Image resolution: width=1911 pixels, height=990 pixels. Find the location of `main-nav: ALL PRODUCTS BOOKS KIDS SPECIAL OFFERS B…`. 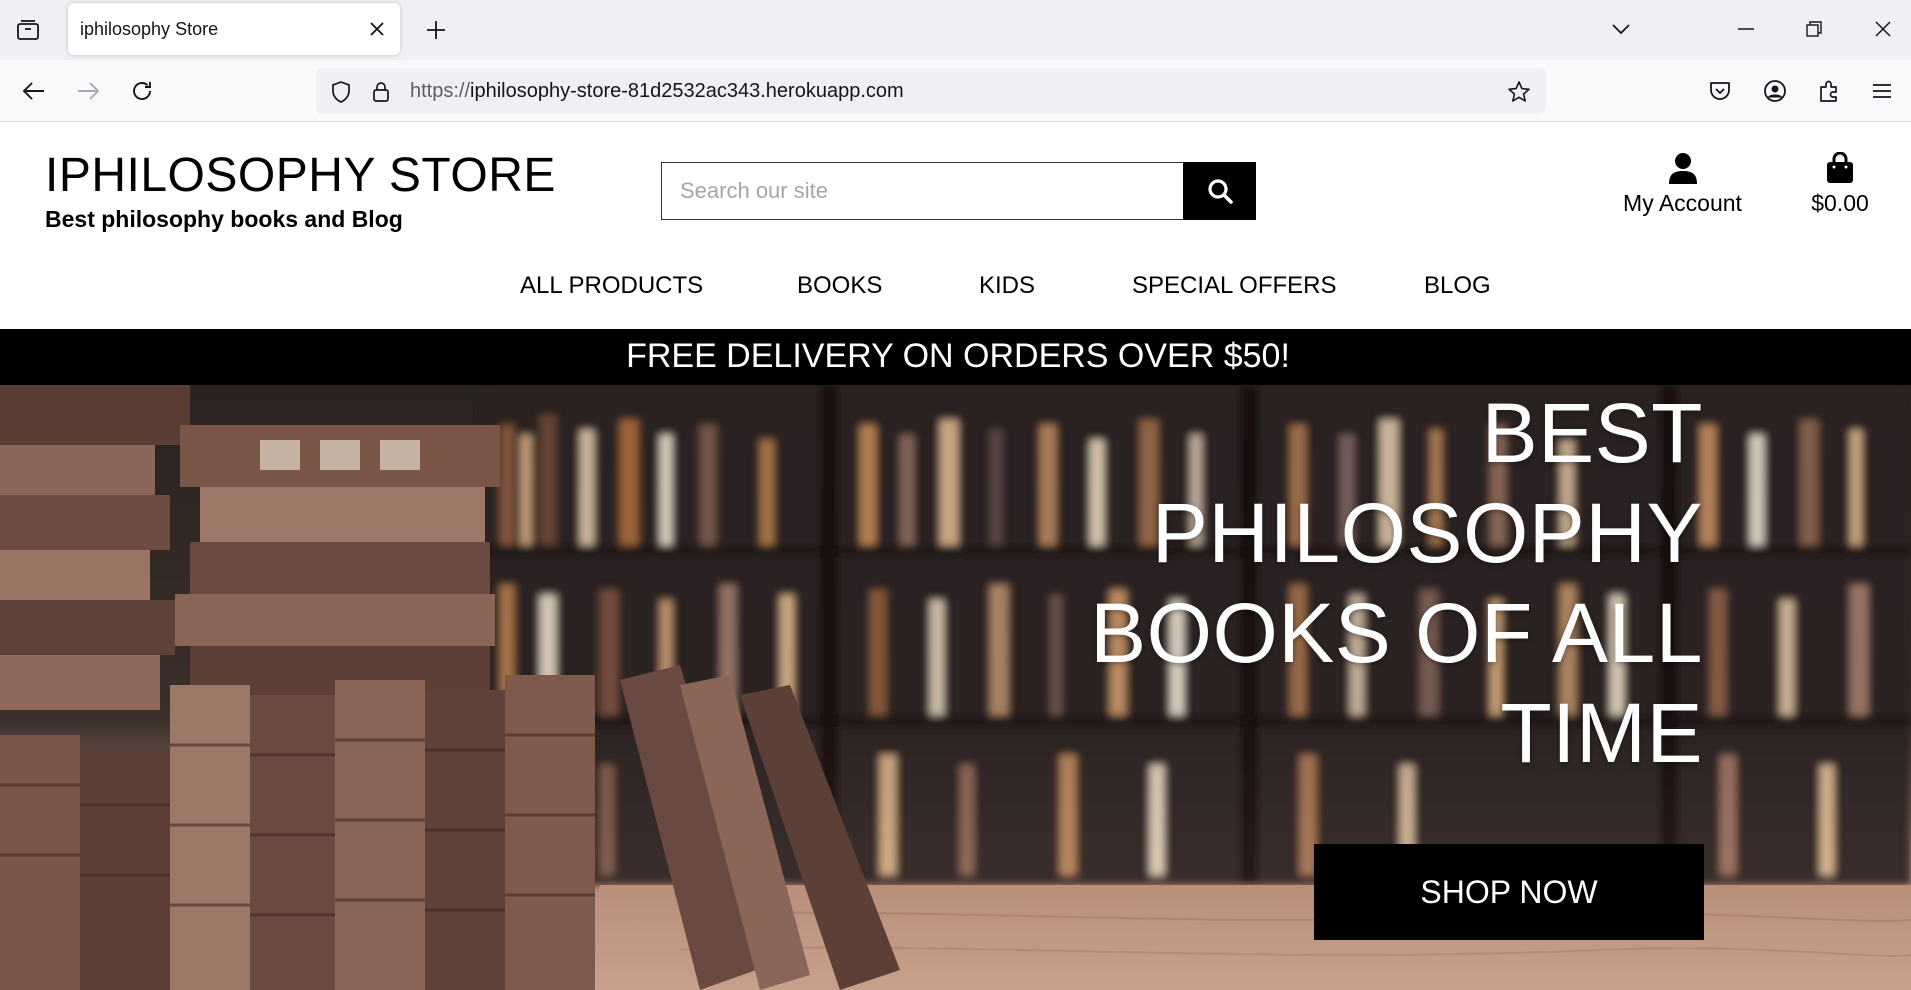

main-nav: ALL PRODUCTS BOOKS KIDS SPECIAL OFFERS B… is located at coordinates (955, 290).